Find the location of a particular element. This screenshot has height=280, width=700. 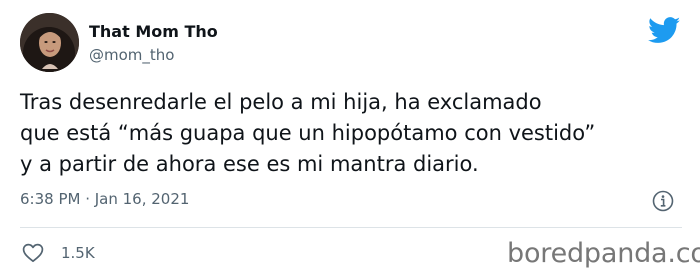

author-name: That Mom Tho is located at coordinates (153, 31).